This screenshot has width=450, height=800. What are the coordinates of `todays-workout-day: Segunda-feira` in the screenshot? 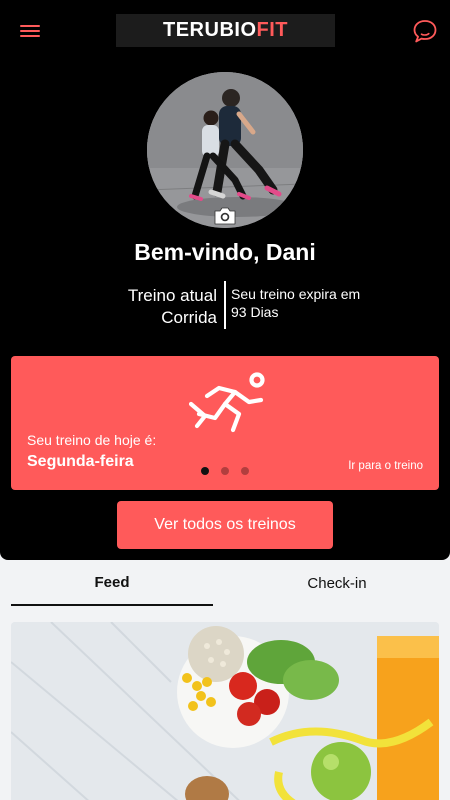 It's located at (80, 461).